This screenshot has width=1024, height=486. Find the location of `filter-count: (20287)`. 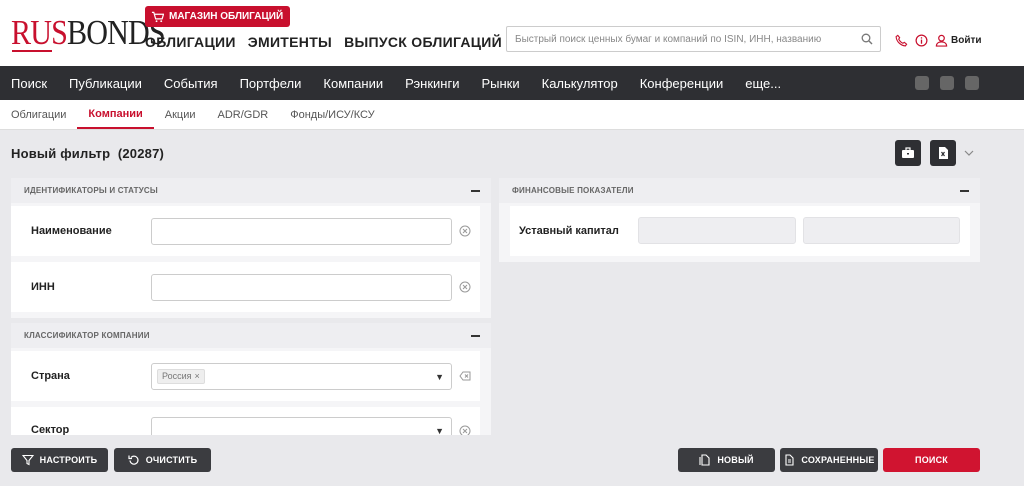

filter-count: (20287) is located at coordinates (141, 153).